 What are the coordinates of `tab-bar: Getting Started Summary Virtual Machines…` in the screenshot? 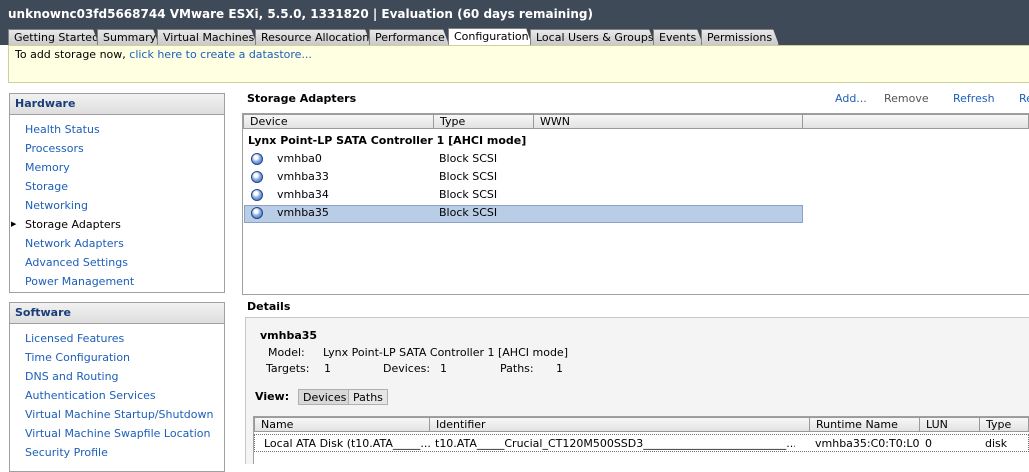 It's located at (514, 36).